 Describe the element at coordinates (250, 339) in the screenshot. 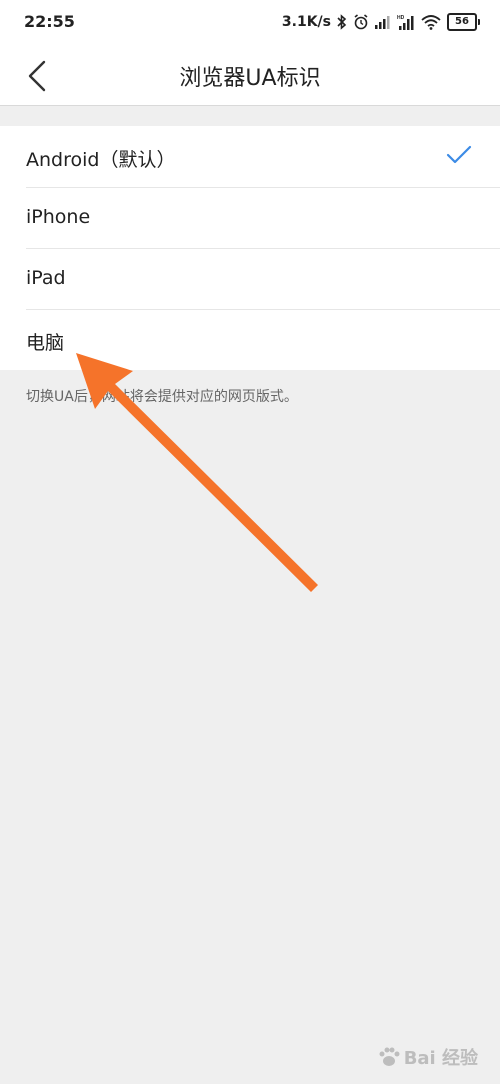

I see `ua-option-desktop: 电脑` at that location.